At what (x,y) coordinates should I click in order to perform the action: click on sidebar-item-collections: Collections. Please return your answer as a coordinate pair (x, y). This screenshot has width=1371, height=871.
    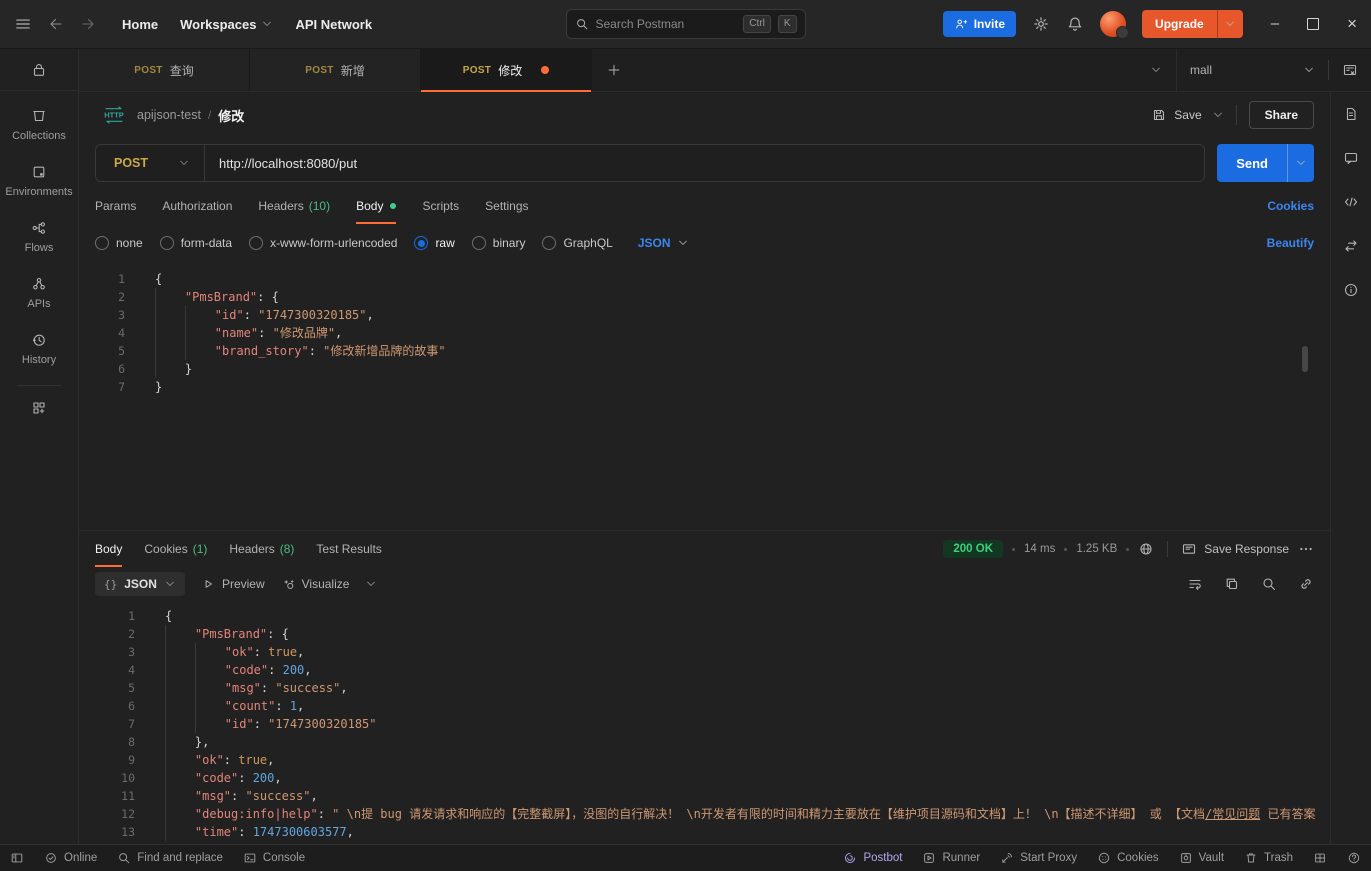
    Looking at the image, I should click on (39, 125).